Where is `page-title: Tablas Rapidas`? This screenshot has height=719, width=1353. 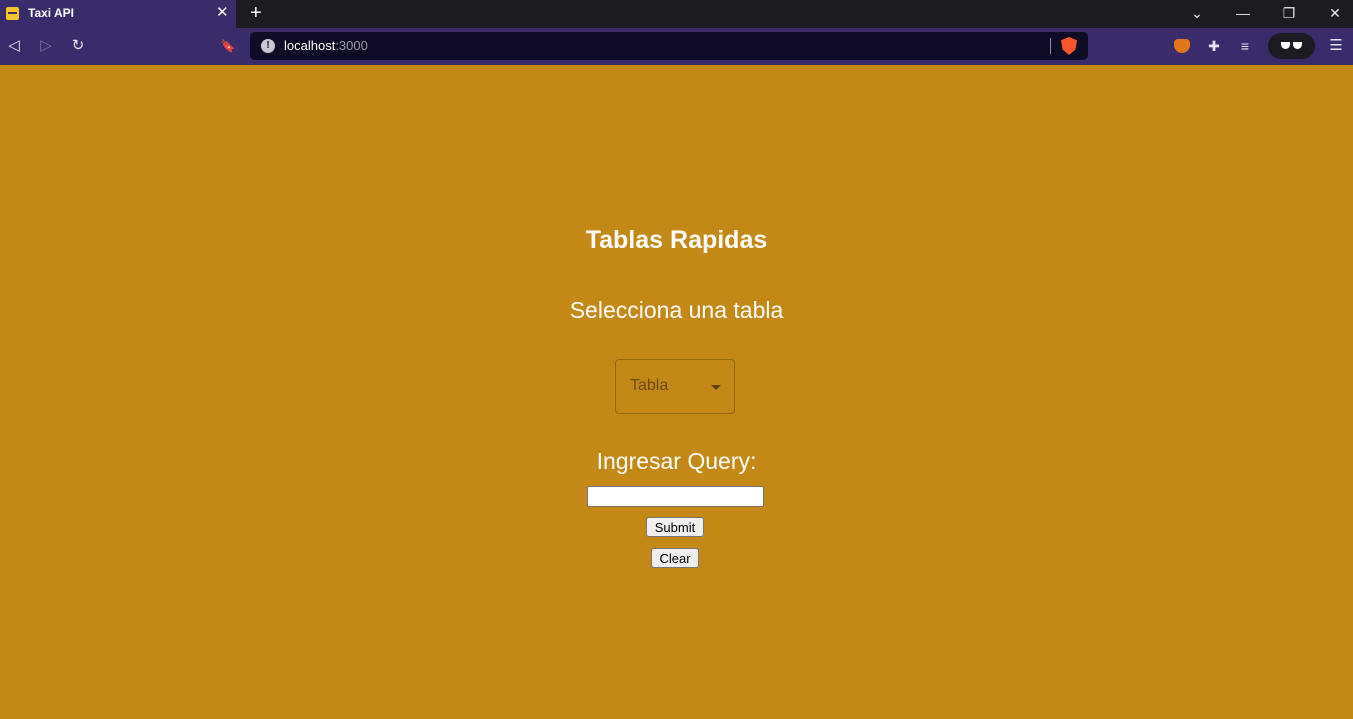
page-title: Tablas Rapidas is located at coordinates (676, 240).